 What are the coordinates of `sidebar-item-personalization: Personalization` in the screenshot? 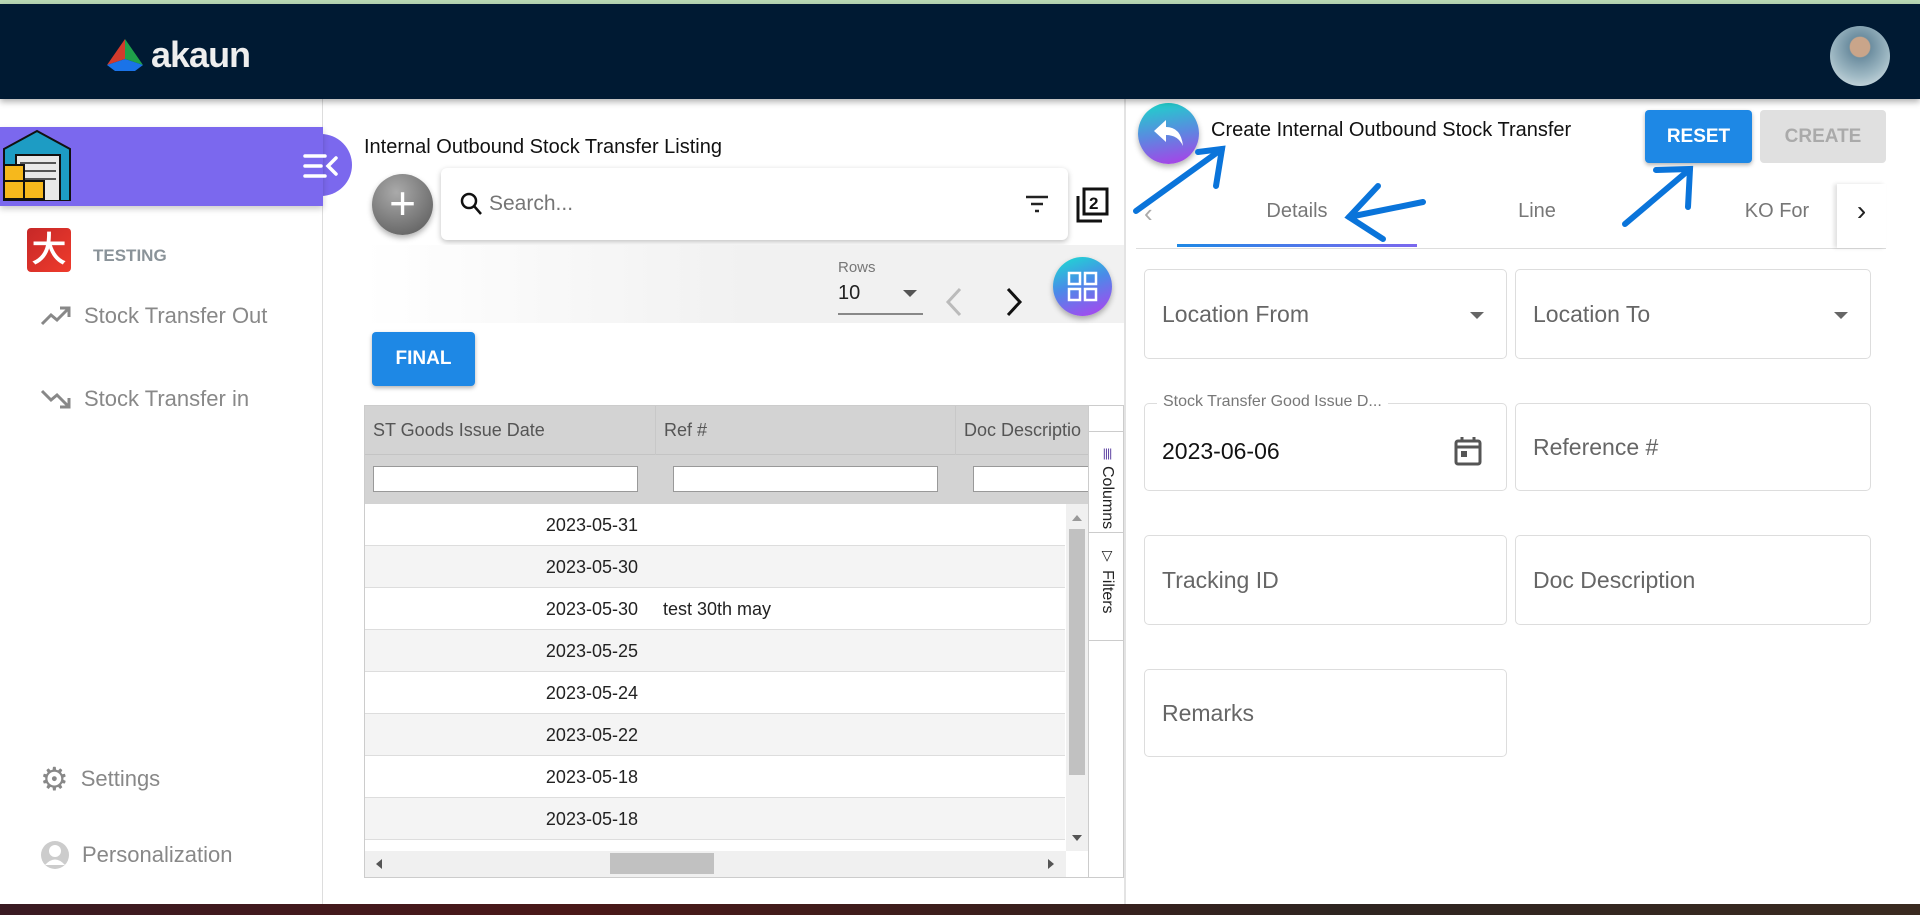 It's located at (136, 855).